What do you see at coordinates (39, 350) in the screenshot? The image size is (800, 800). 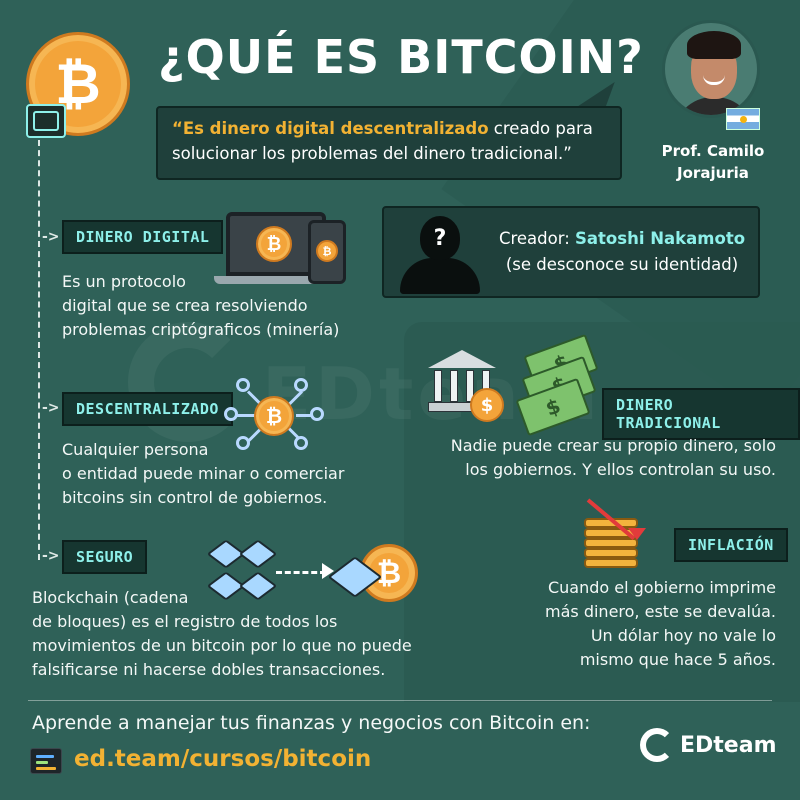 I see `connector-line` at bounding box center [39, 350].